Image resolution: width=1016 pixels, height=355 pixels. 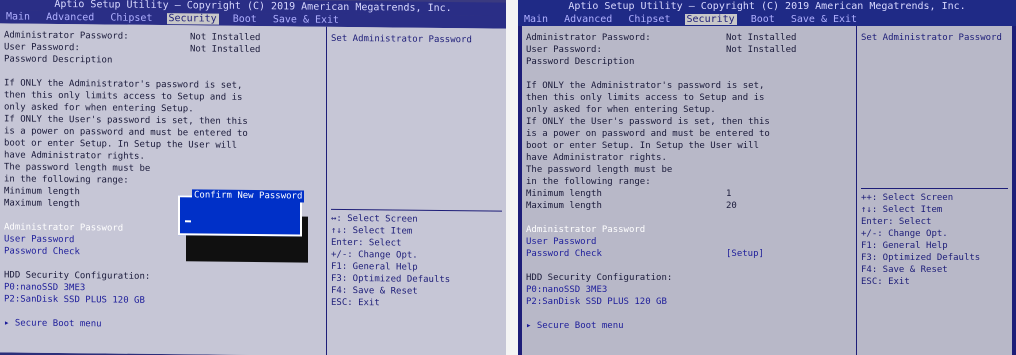 What do you see at coordinates (689, 206) in the screenshot?
I see `max-length-row: Maximum length 20` at bounding box center [689, 206].